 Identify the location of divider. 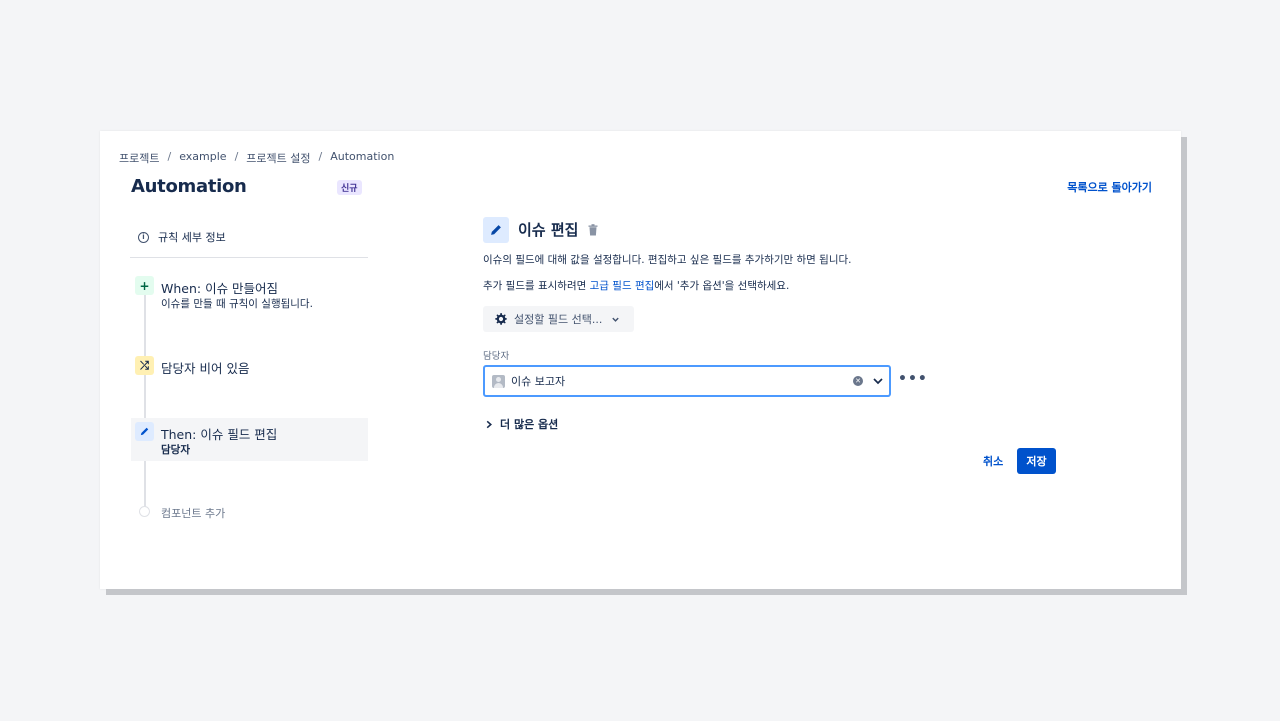
(249, 257).